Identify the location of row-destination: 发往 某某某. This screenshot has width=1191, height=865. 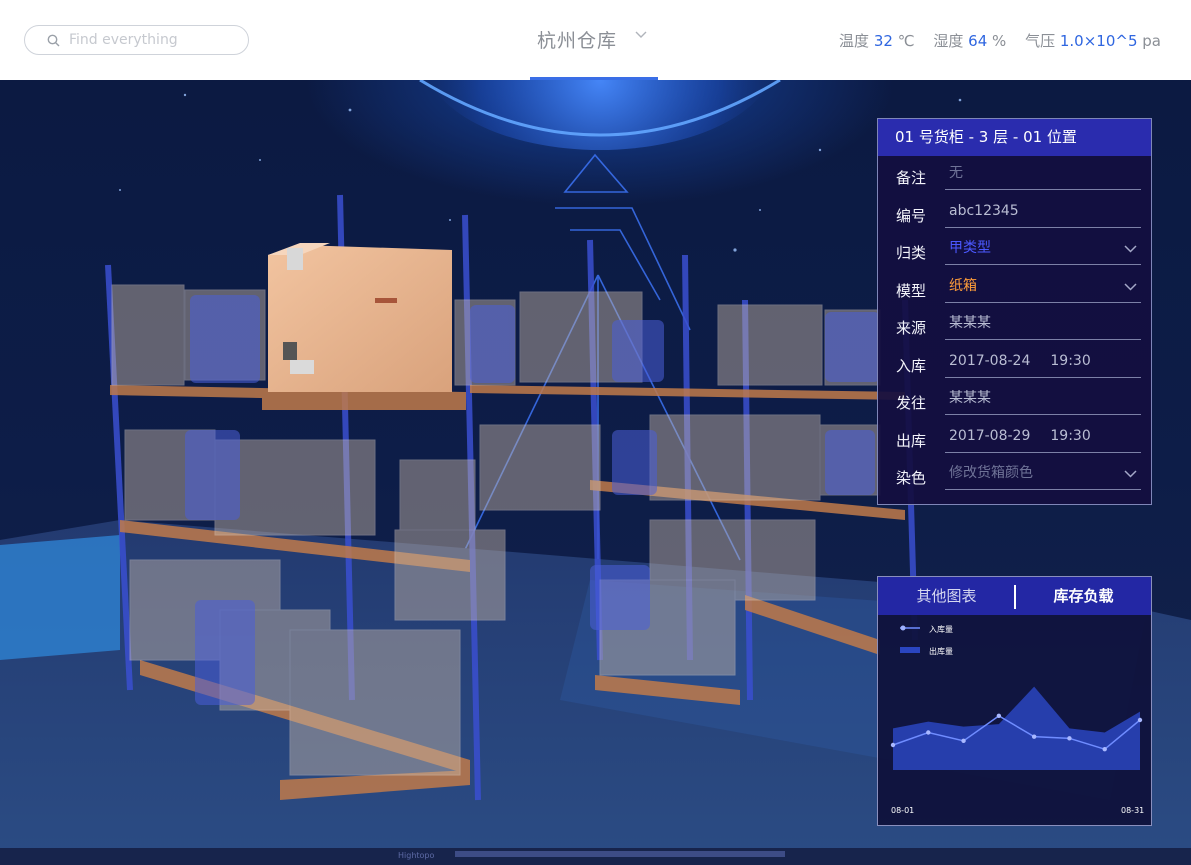
(1014, 400).